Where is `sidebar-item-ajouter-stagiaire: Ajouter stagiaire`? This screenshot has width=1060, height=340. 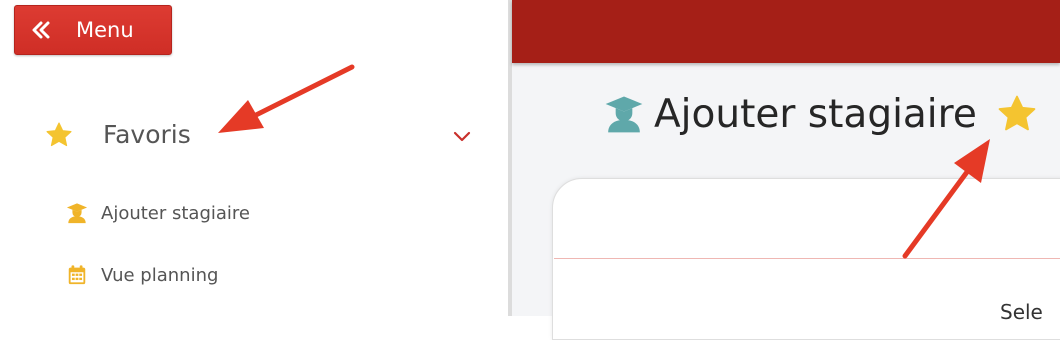 sidebar-item-ajouter-stagiaire: Ajouter stagiaire is located at coordinates (158, 213).